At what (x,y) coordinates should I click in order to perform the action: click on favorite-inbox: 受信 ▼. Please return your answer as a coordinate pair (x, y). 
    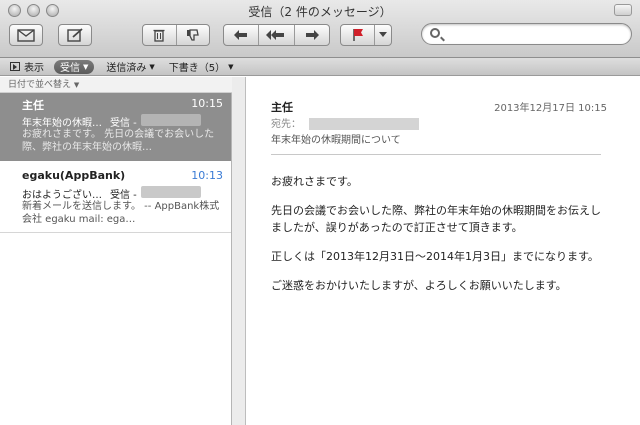
    Looking at the image, I should click on (74, 66).